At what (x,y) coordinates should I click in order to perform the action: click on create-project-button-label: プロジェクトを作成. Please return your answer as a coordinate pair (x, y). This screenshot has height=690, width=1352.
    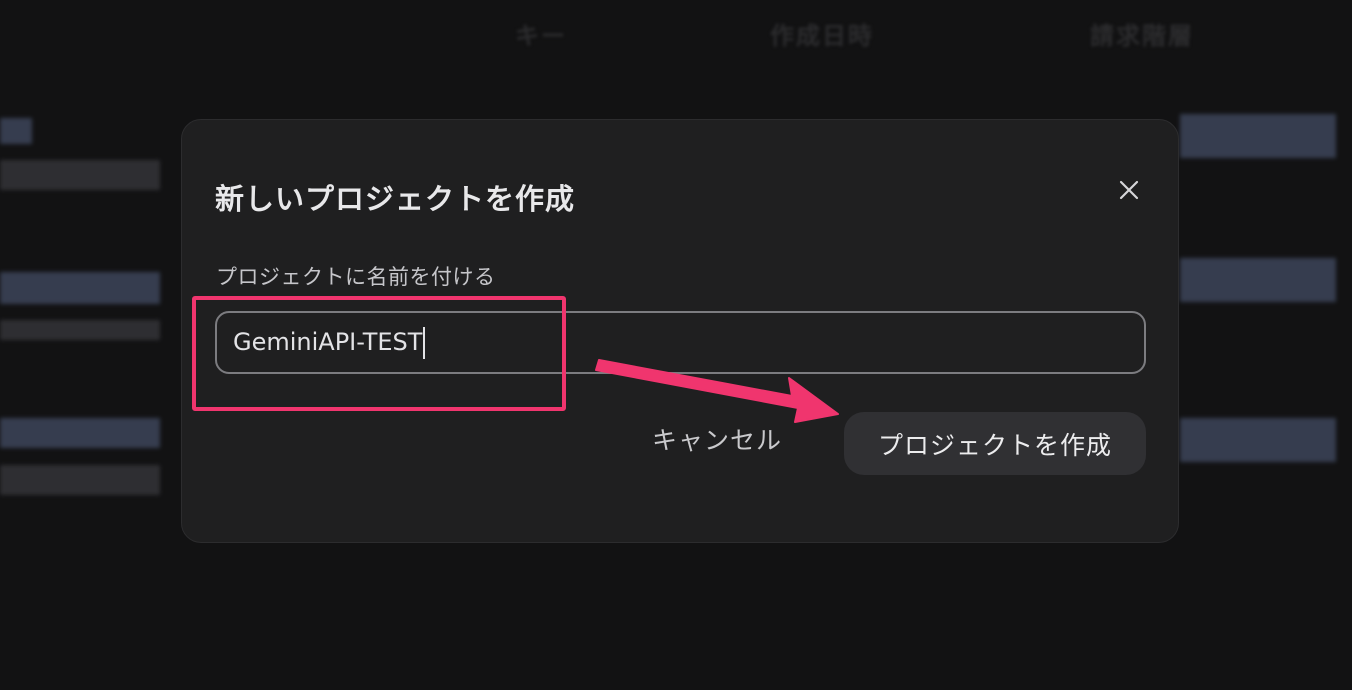
    Looking at the image, I should click on (994, 445).